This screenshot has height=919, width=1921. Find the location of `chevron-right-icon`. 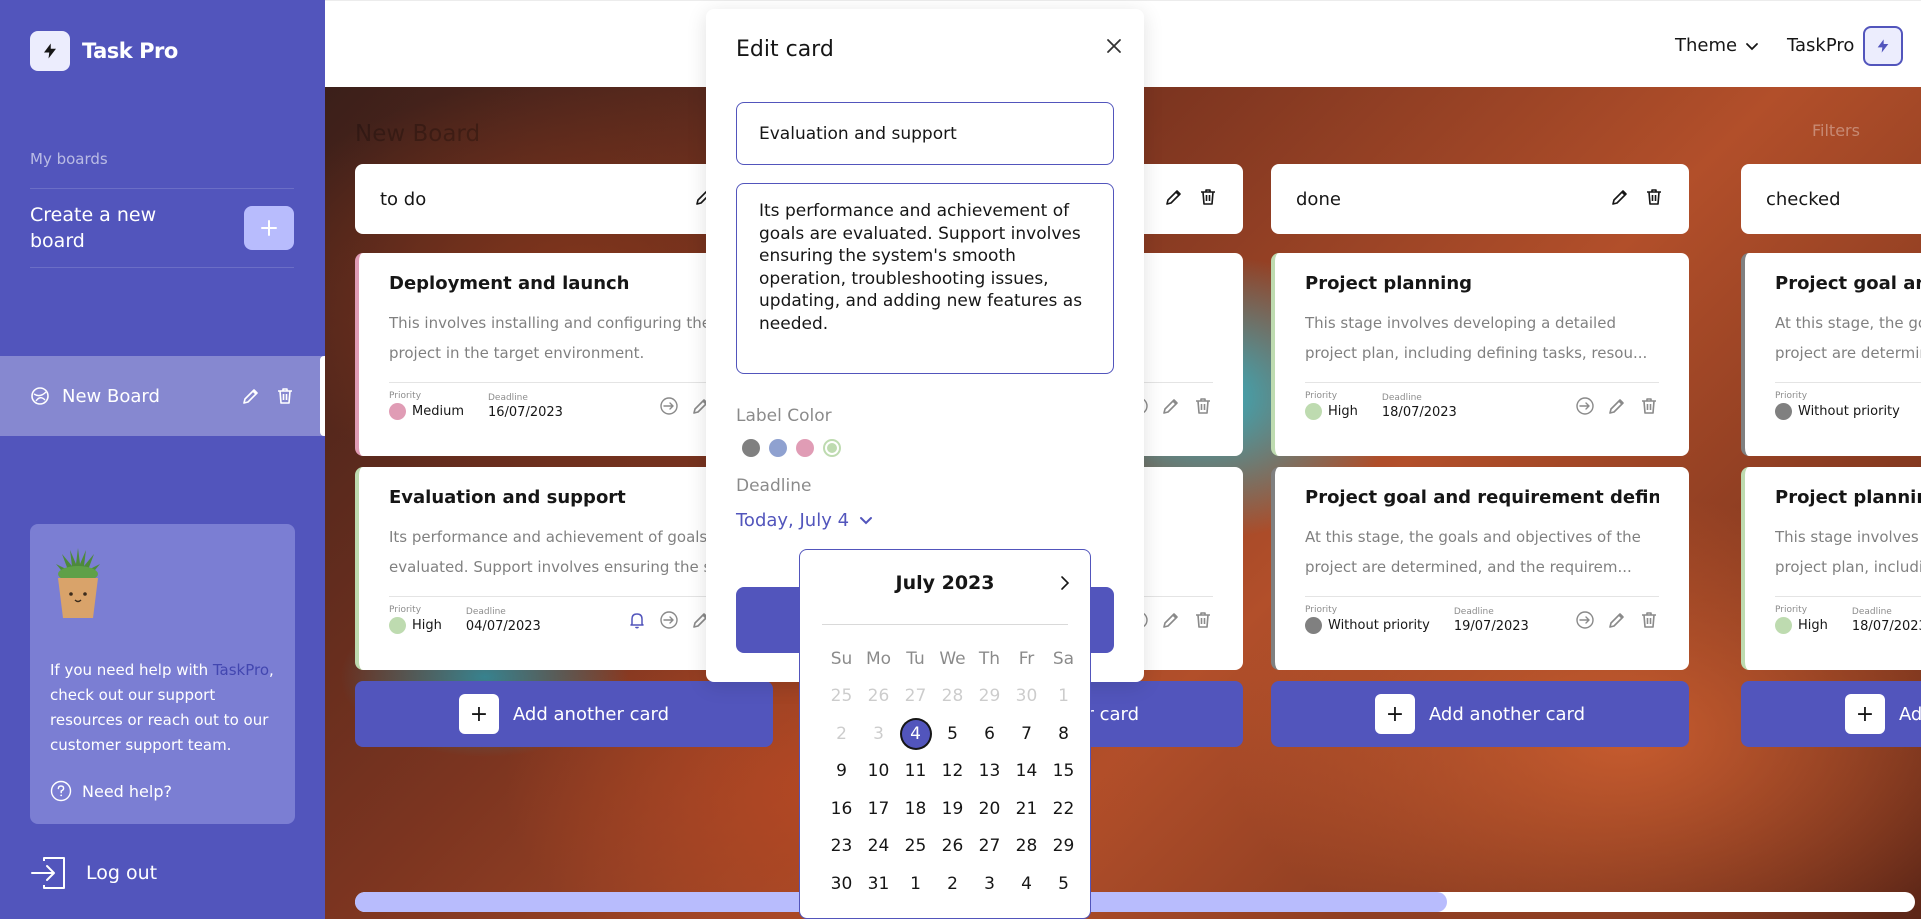

chevron-right-icon is located at coordinates (1065, 583).